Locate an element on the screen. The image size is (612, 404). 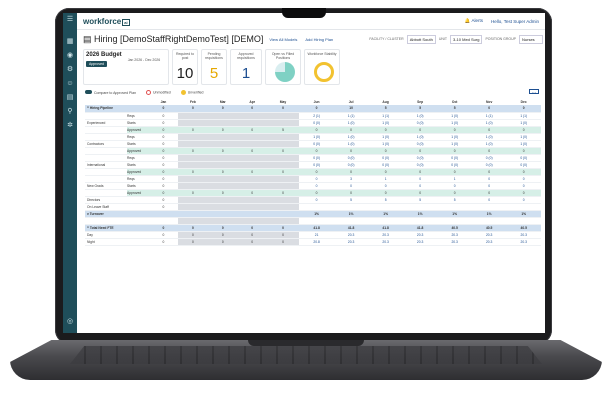
menu-icon: ☰ is located at coordinates (70, 20).